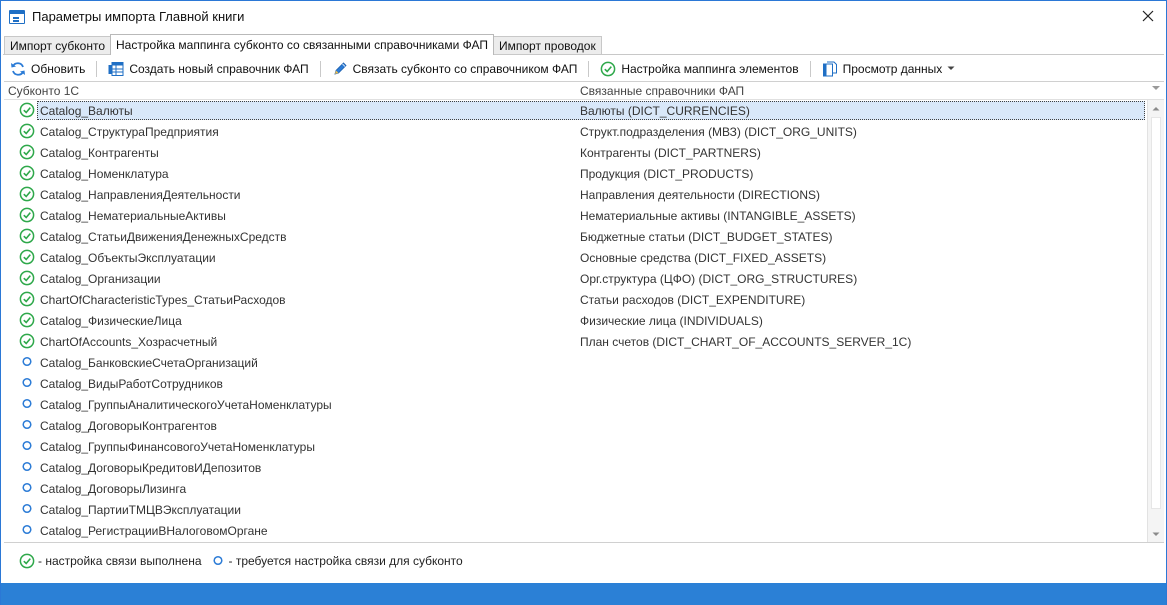 The image size is (1167, 605). I want to click on view-data-button: Просмотр данных, so click(880, 68).